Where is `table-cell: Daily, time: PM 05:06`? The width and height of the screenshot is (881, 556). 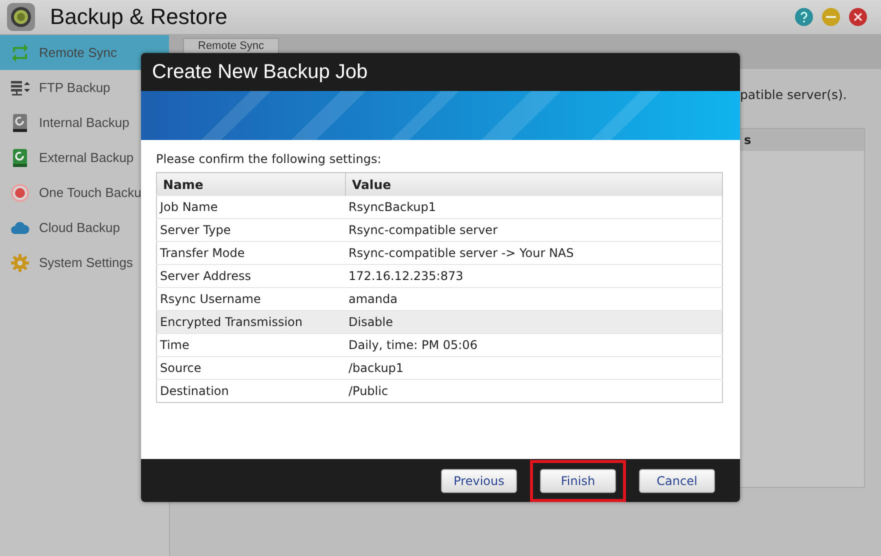 table-cell: Daily, time: PM 05:06 is located at coordinates (534, 345).